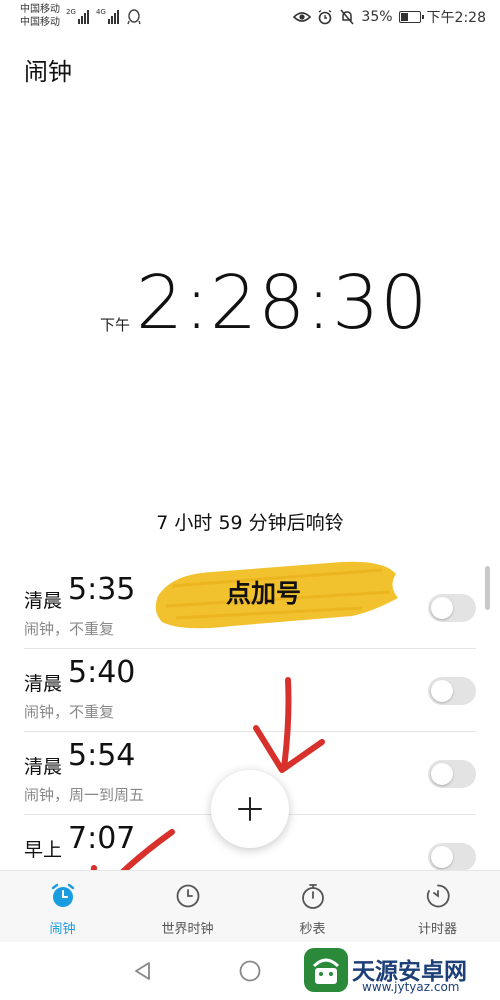 This screenshot has height=1000, width=500. What do you see at coordinates (63, 896) in the screenshot?
I see `alarm-clock-icon` at bounding box center [63, 896].